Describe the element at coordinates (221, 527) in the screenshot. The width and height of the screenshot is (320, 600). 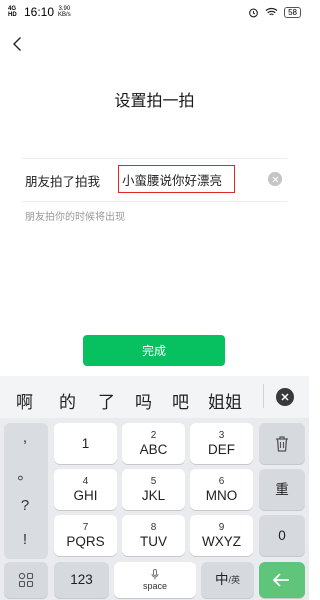
I see `key-number: 9` at that location.